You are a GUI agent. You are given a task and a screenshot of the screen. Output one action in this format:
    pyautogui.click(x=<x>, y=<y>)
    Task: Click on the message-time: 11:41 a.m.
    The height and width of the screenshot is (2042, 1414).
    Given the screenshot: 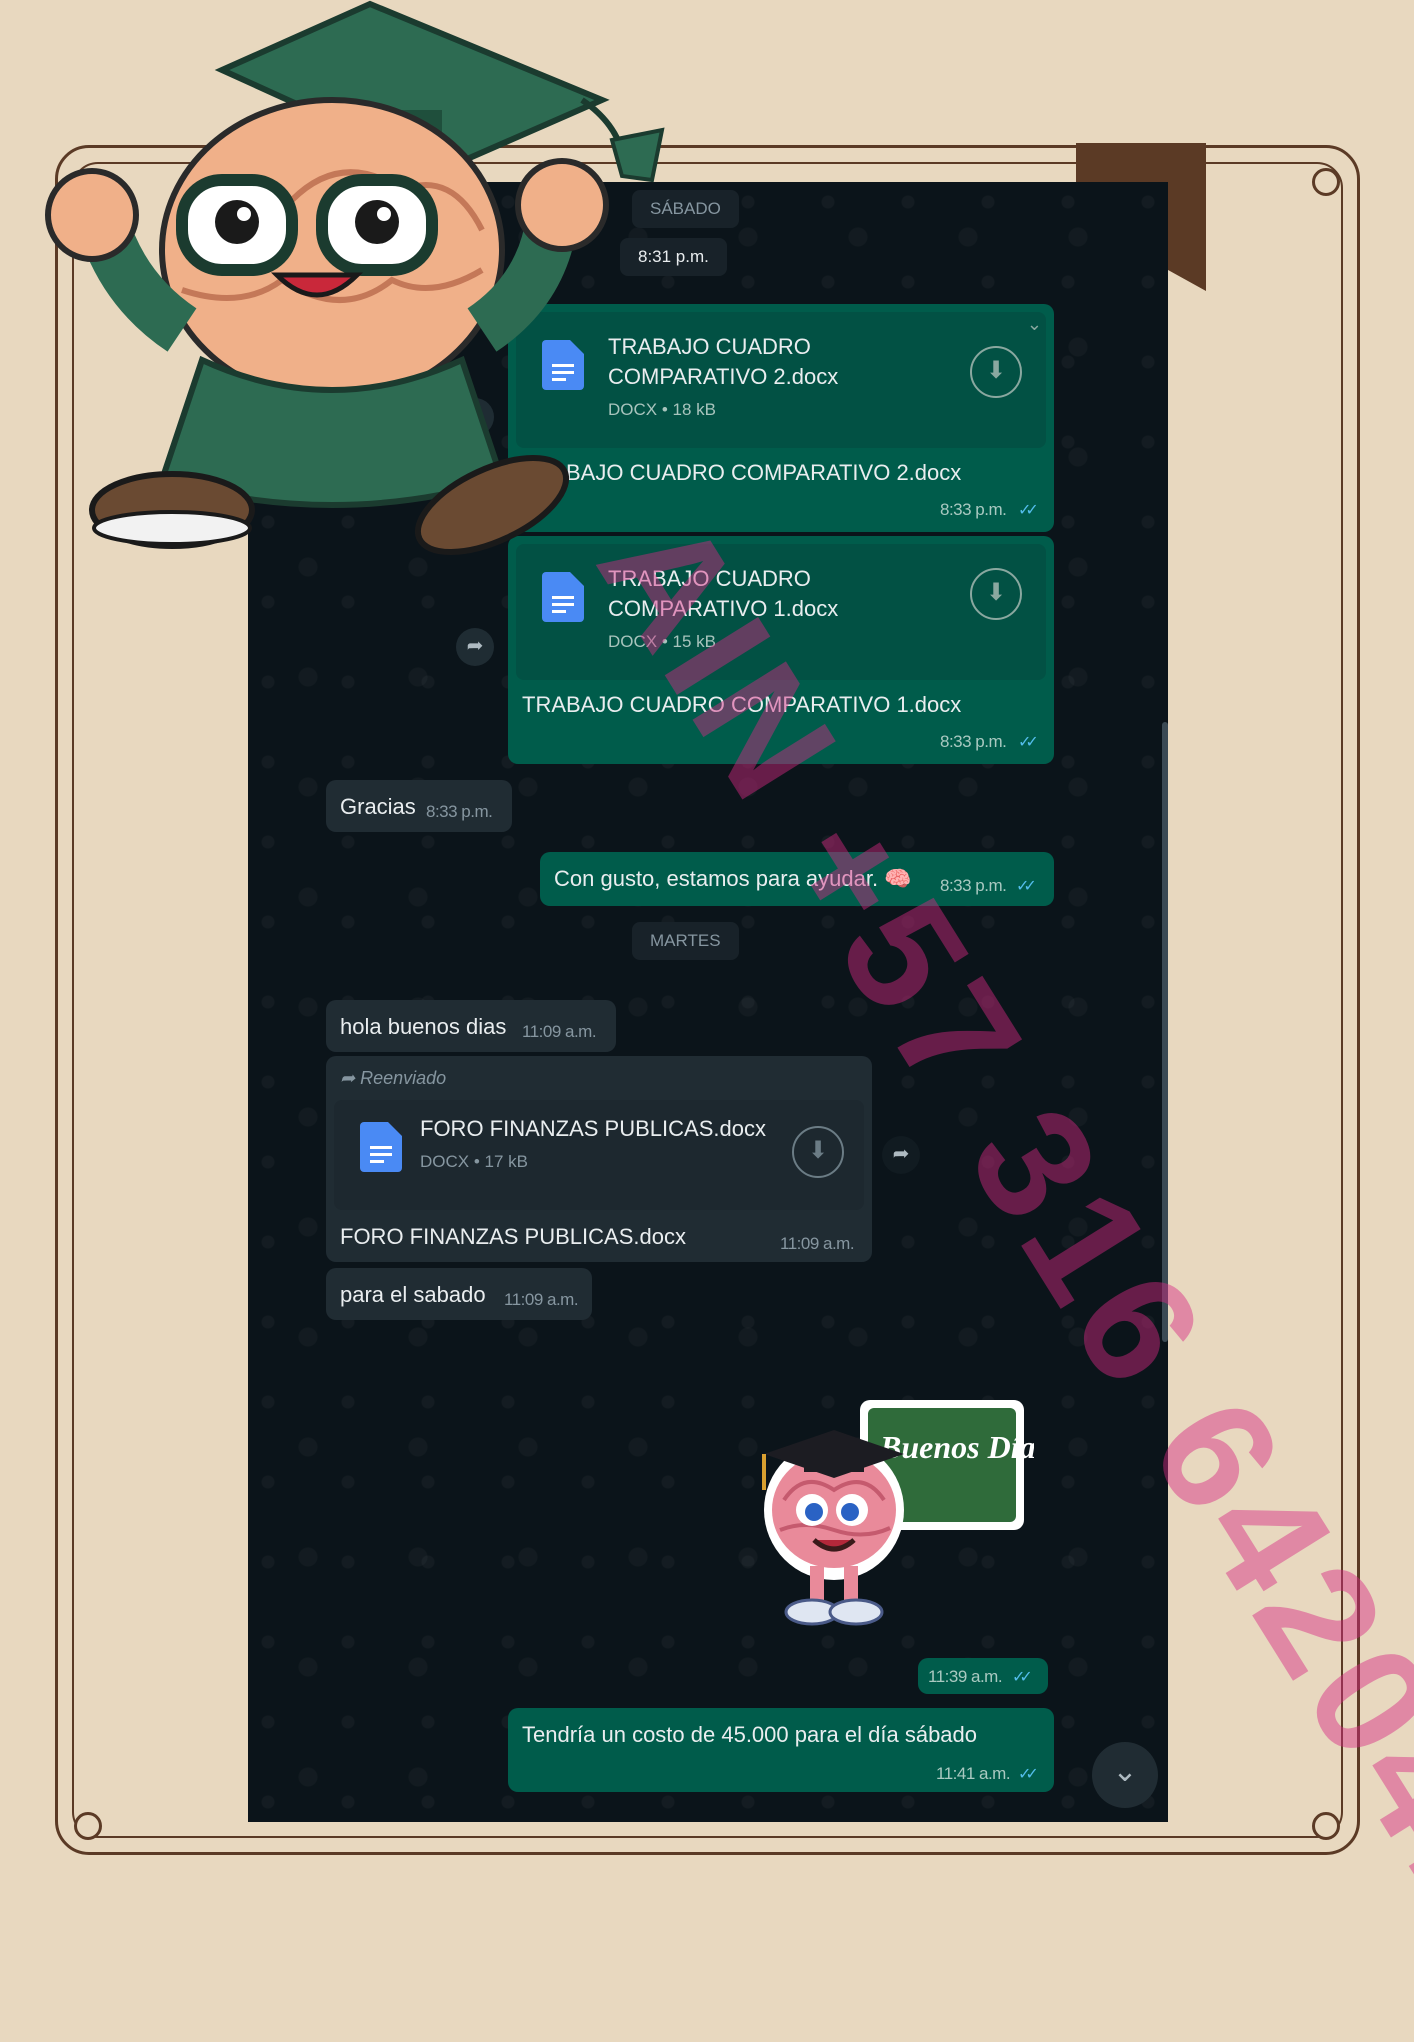 What is the action you would take?
    pyautogui.click(x=973, y=1773)
    